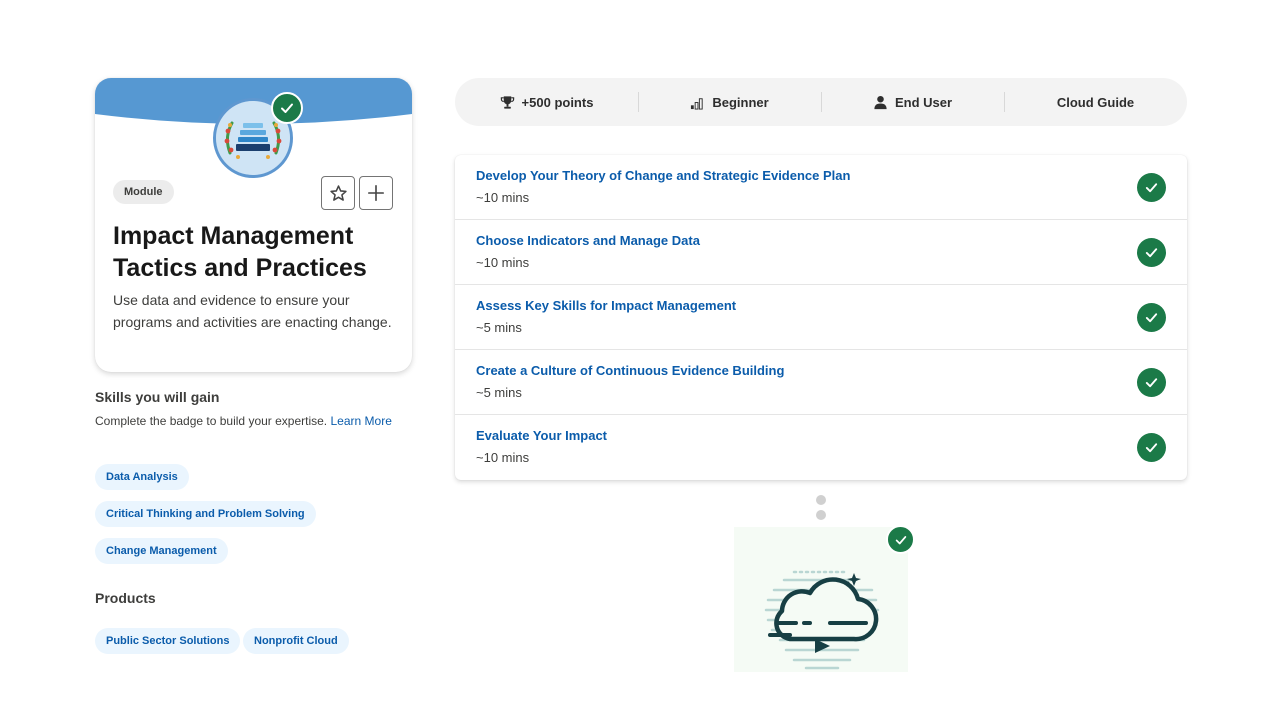 The image size is (1280, 720). I want to click on stat-points: +500 points, so click(546, 102).